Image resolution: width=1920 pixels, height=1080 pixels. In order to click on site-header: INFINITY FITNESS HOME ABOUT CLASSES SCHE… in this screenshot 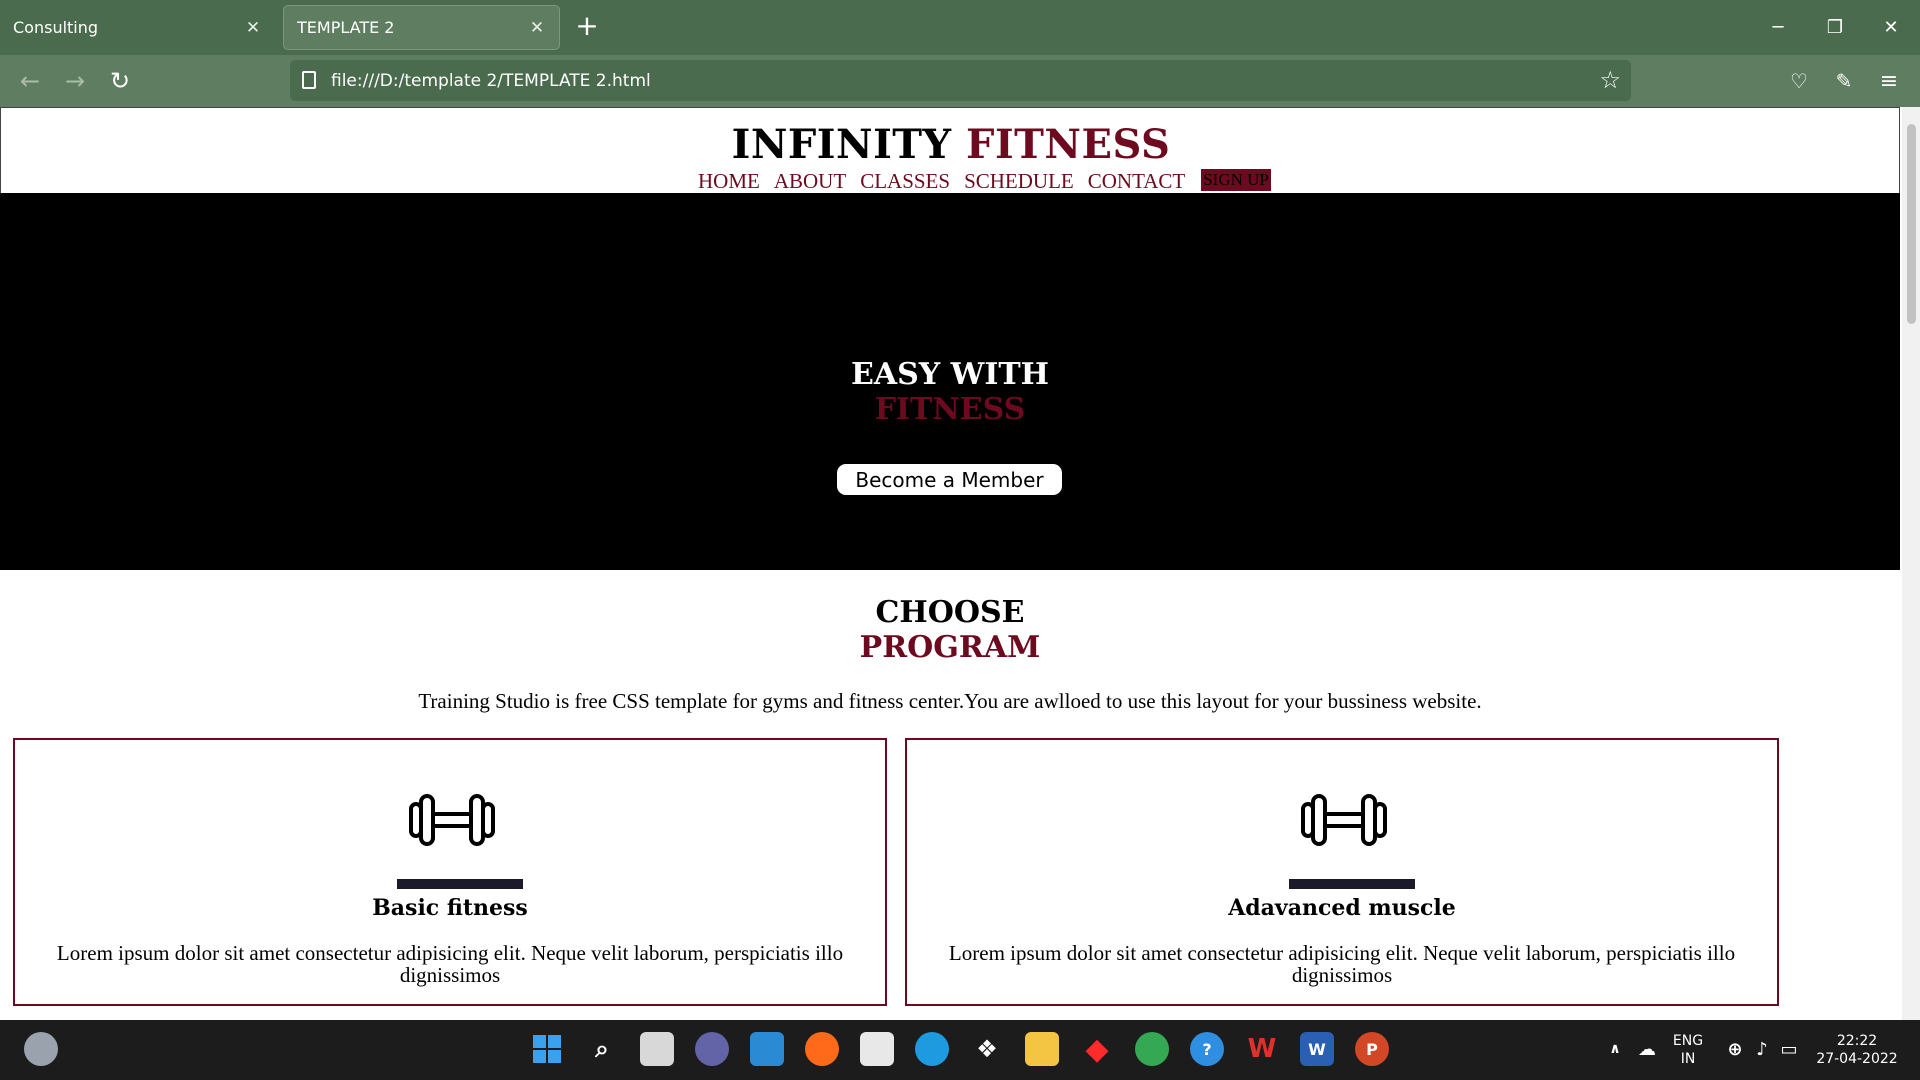, I will do `click(950, 150)`.